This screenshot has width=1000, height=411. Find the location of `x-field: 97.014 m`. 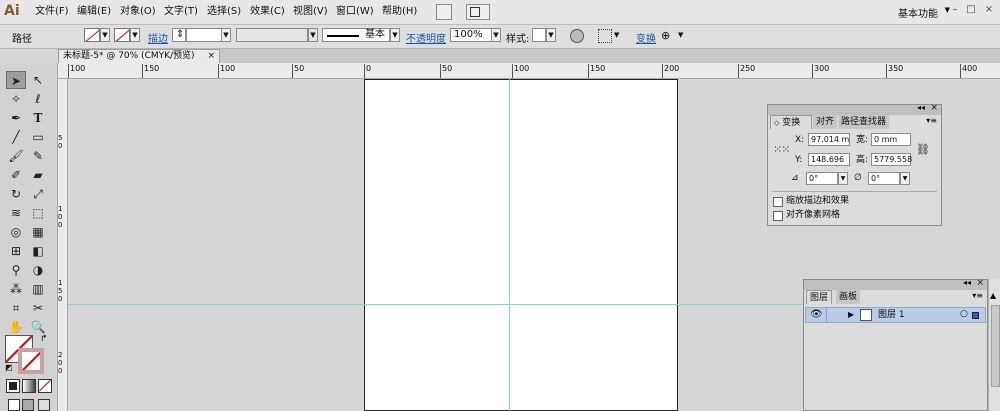

x-field: 97.014 m is located at coordinates (829, 139).